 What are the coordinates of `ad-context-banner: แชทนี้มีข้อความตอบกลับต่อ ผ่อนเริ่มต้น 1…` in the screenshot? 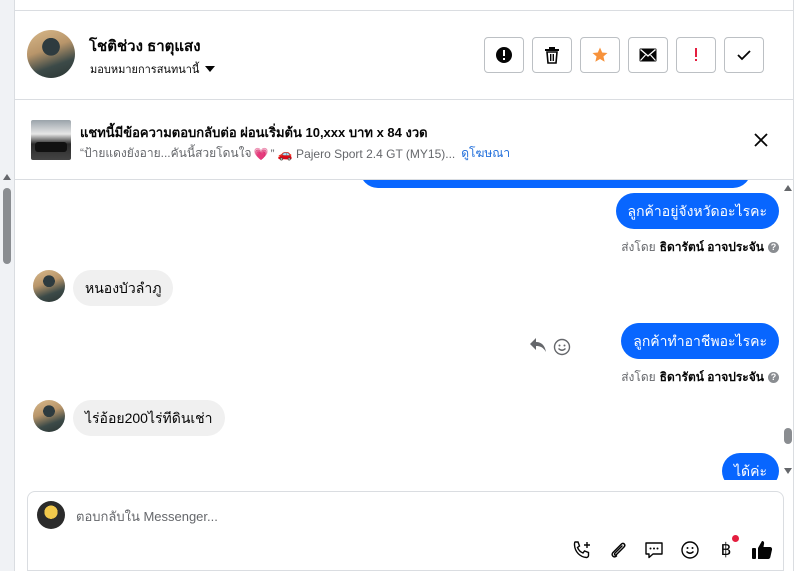 It's located at (404, 140).